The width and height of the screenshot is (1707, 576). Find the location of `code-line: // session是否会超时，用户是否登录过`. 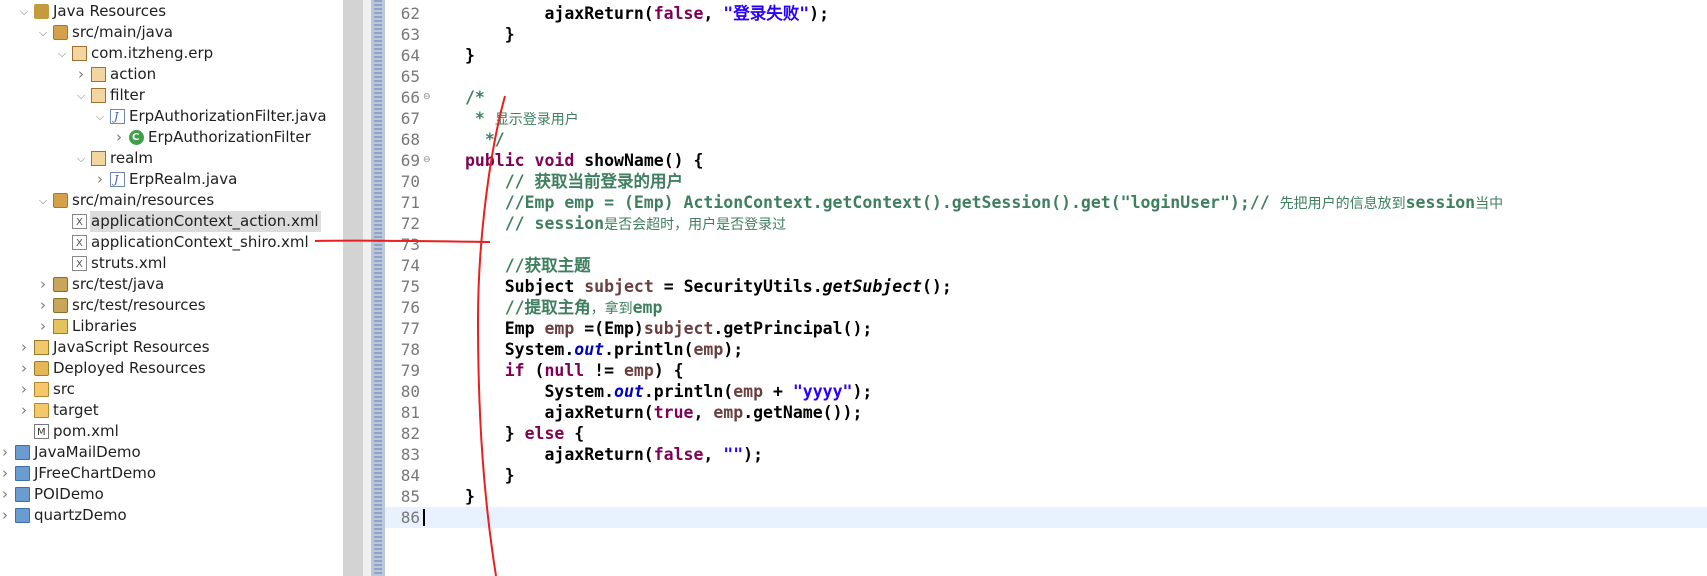

code-line: // session是否会超时，用户是否登录过 is located at coordinates (625, 223).